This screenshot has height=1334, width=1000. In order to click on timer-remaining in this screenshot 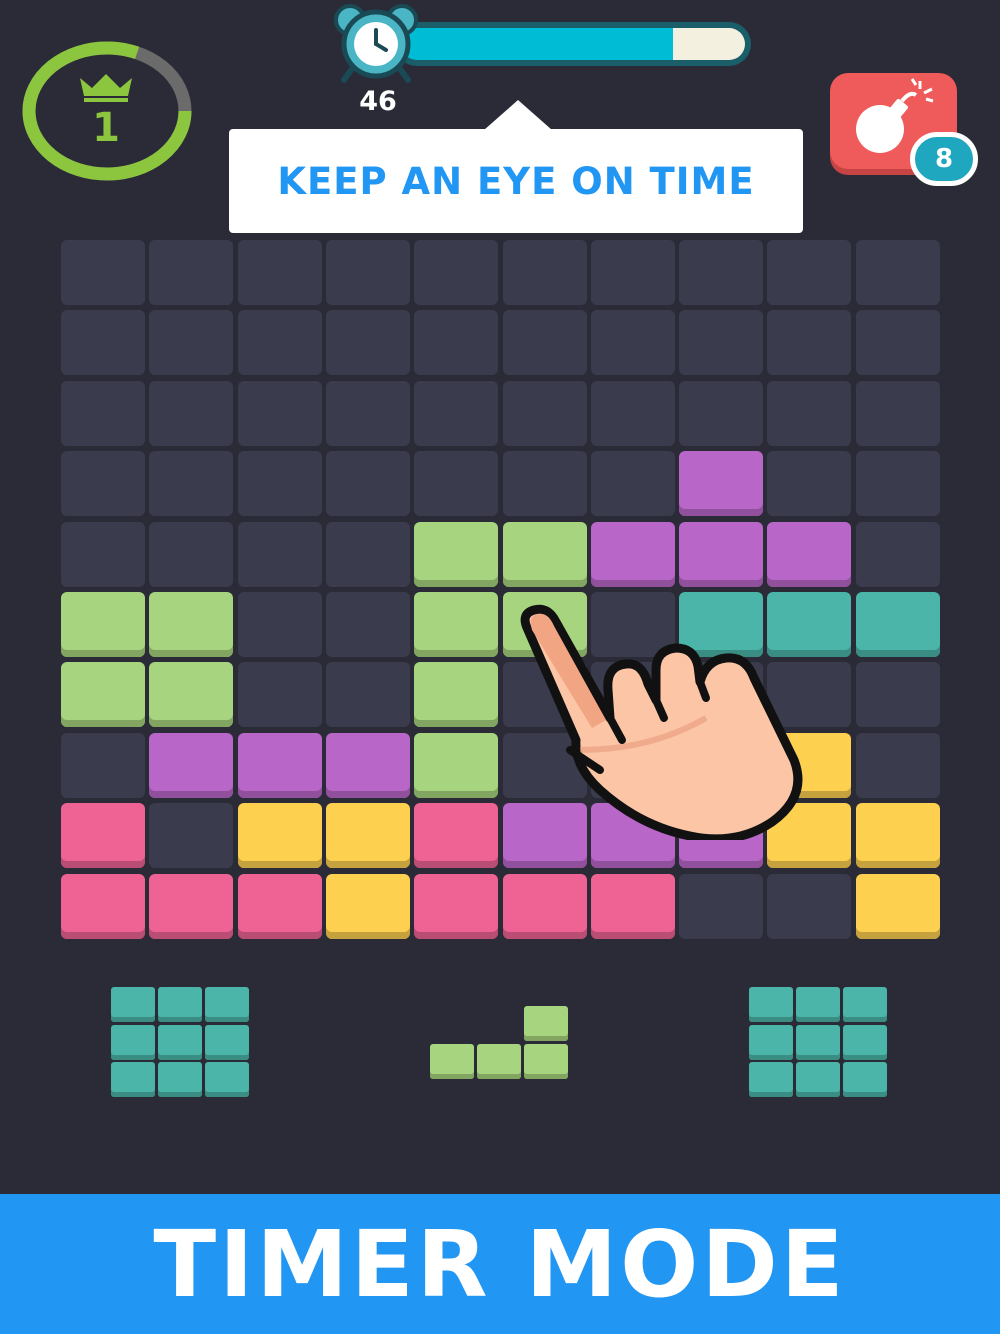, I will do `click(709, 44)`.